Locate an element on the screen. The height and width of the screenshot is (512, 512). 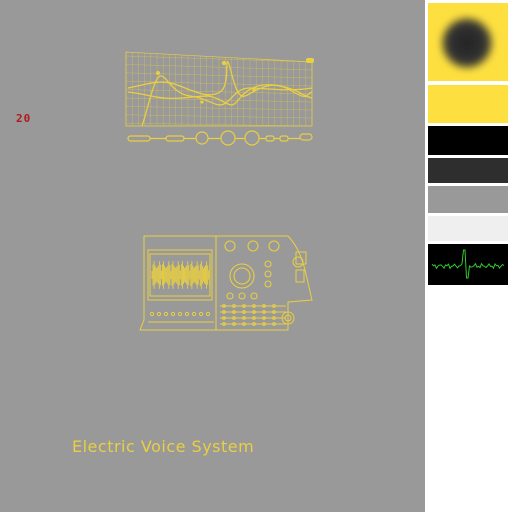
scope-swatch is located at coordinates (468, 264).